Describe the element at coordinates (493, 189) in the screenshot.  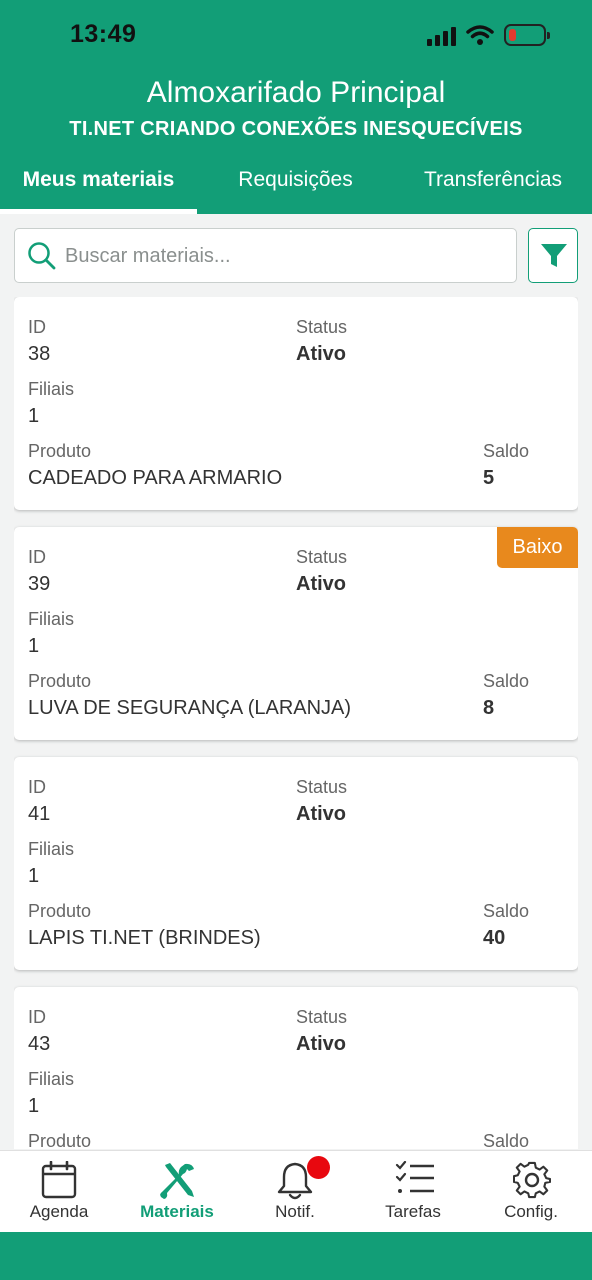
I see `tab-transferencias: Transferências` at that location.